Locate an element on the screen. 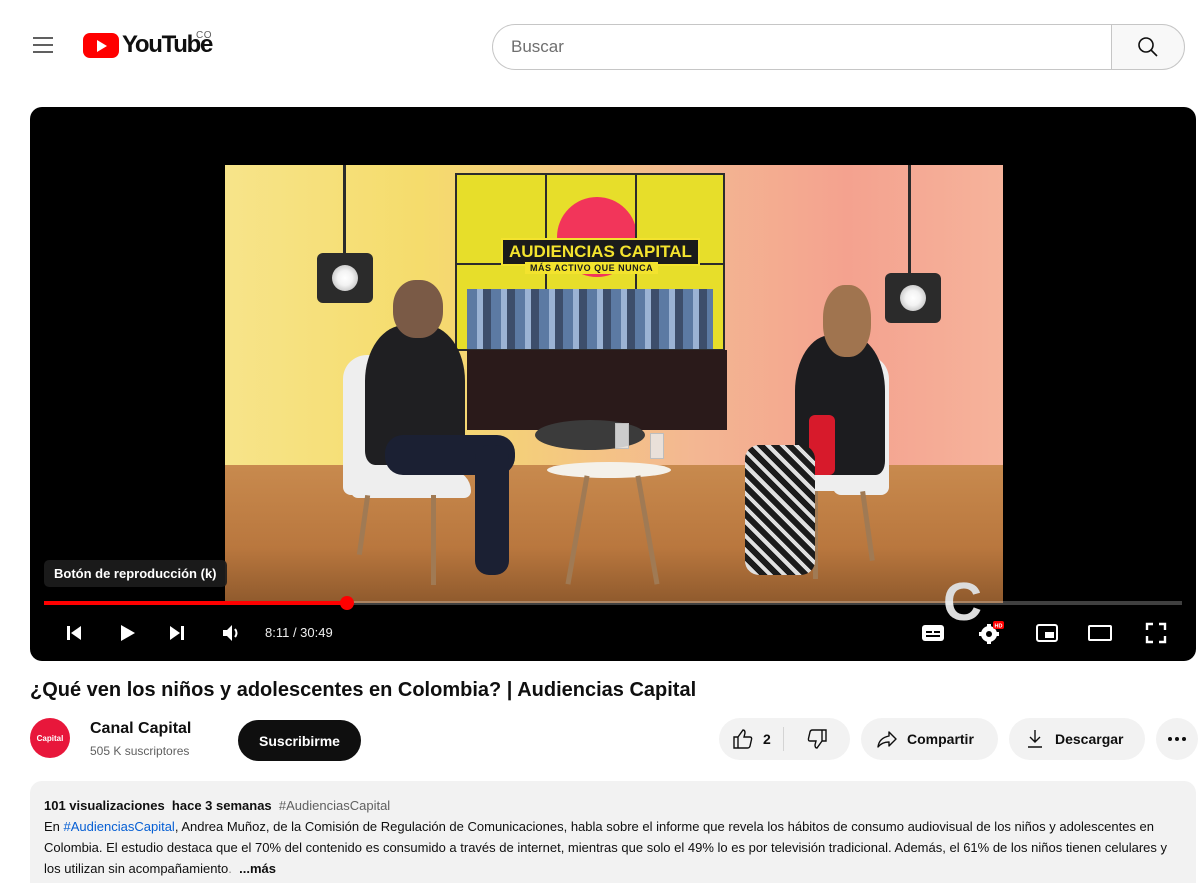  play-button is located at coordinates (127, 633).